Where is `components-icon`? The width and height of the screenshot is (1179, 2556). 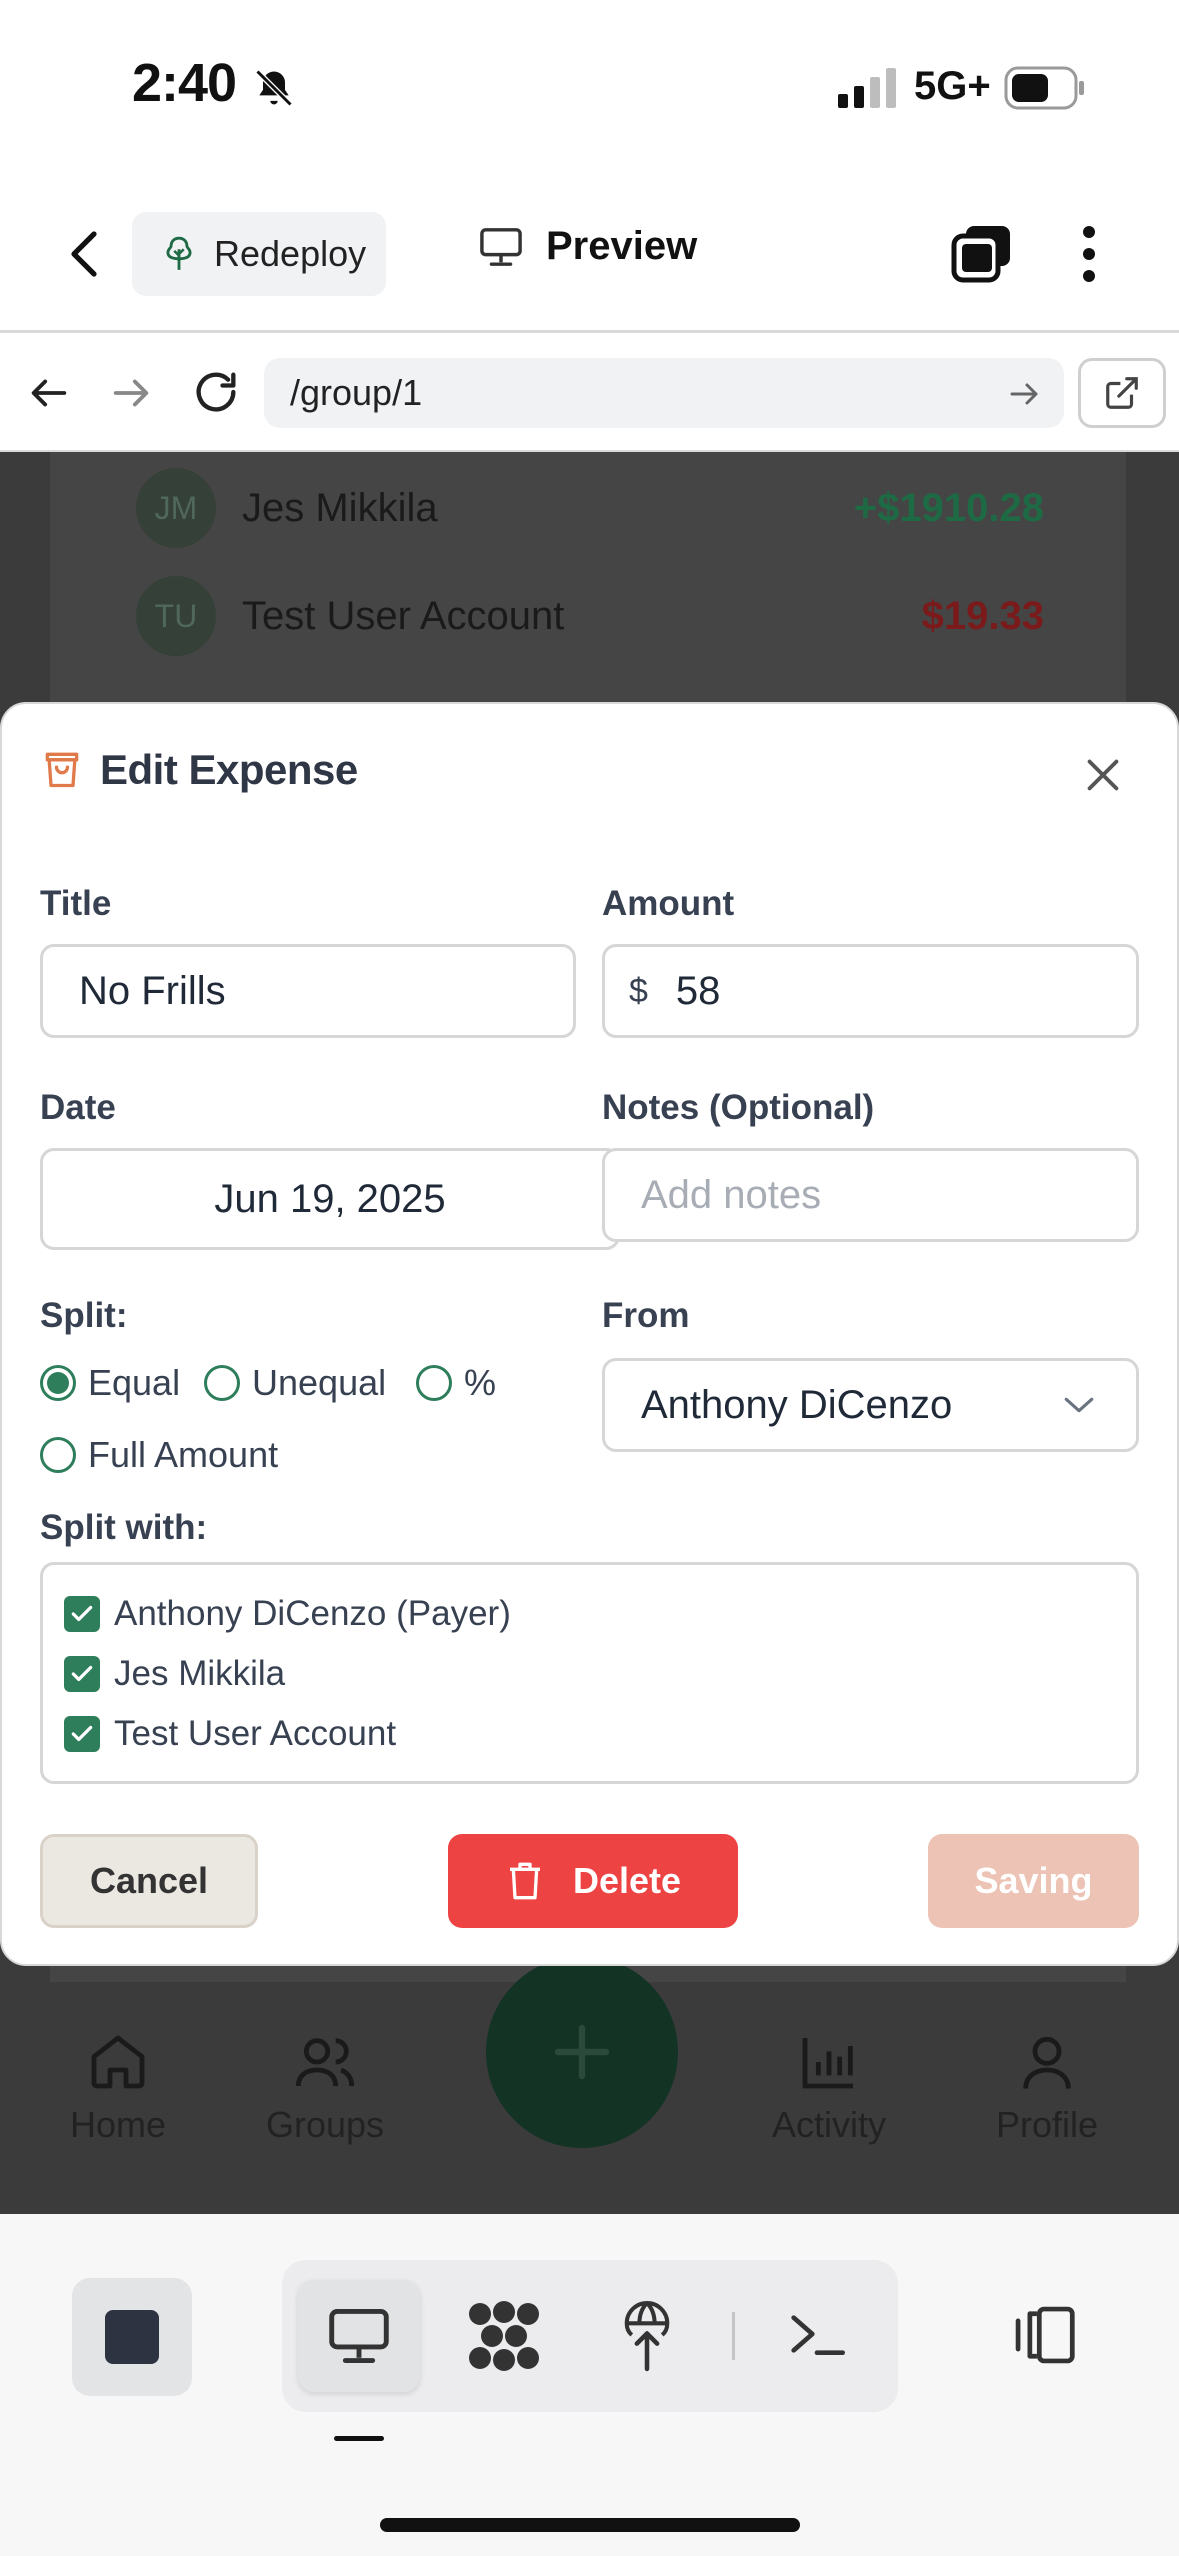 components-icon is located at coordinates (504, 2336).